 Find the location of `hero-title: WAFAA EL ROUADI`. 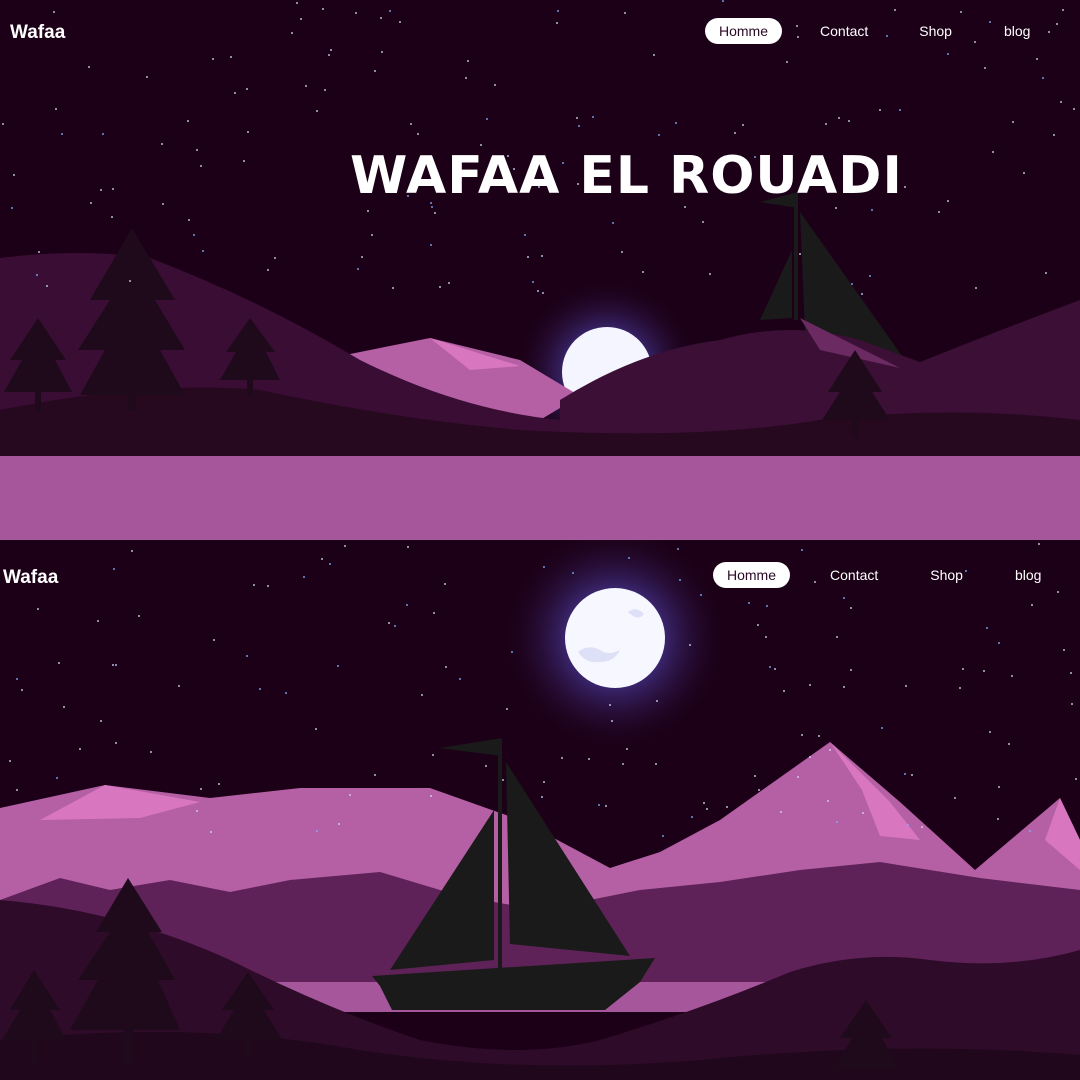

hero-title: WAFAA EL ROUADI is located at coordinates (626, 176).